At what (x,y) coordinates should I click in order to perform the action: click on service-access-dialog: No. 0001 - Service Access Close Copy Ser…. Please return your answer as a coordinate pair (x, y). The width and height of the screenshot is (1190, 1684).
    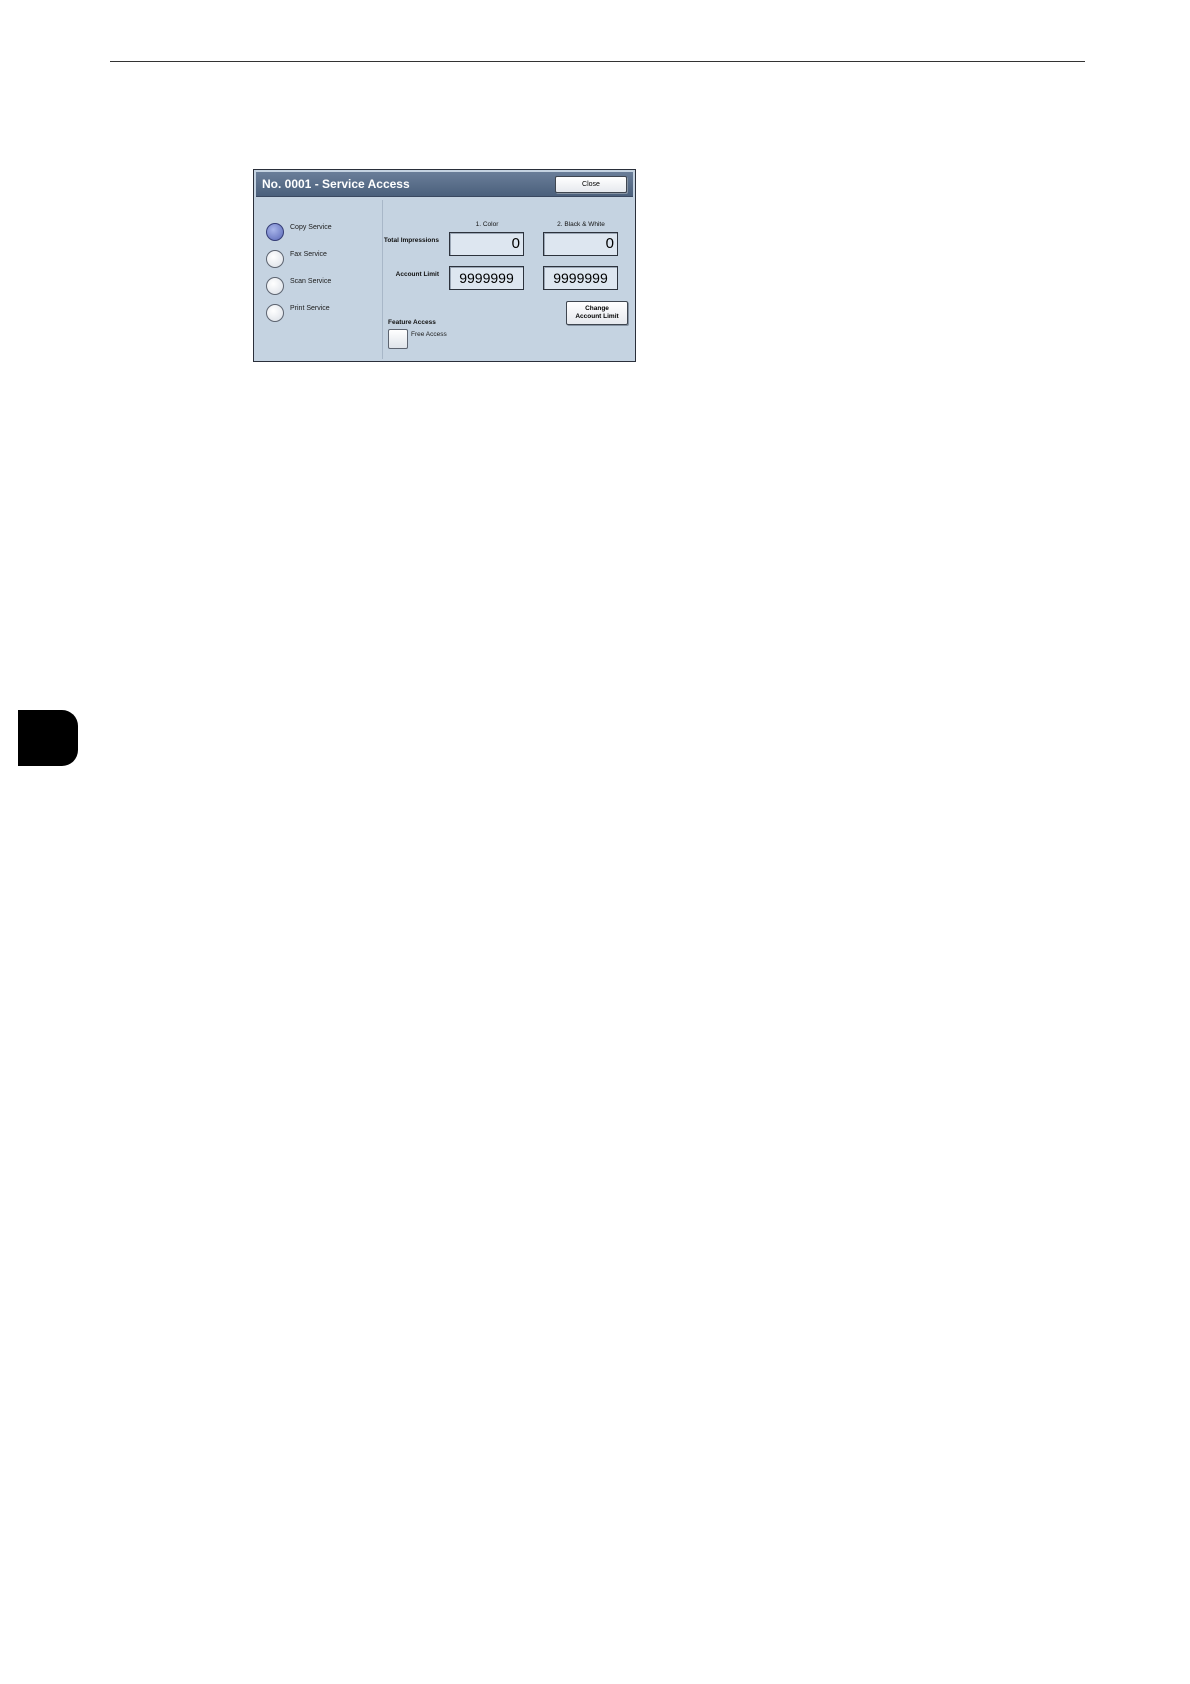
    Looking at the image, I should click on (444, 265).